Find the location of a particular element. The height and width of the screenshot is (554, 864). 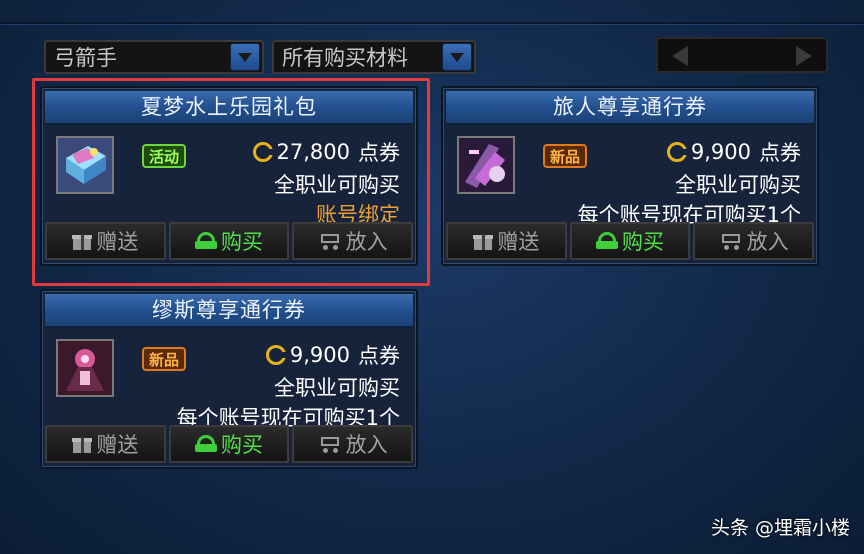

muse-pass-icon is located at coordinates (85, 368).